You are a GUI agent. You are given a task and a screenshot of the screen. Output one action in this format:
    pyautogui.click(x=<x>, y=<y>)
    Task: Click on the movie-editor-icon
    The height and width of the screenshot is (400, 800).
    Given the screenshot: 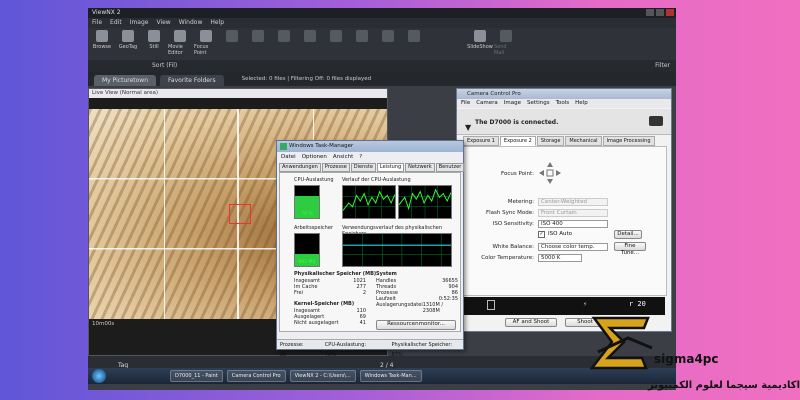 What is the action you would take?
    pyautogui.click(x=180, y=36)
    